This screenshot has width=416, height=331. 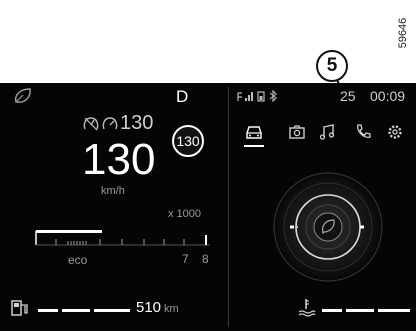 What do you see at coordinates (363, 134) in the screenshot?
I see `phone-icon` at bounding box center [363, 134].